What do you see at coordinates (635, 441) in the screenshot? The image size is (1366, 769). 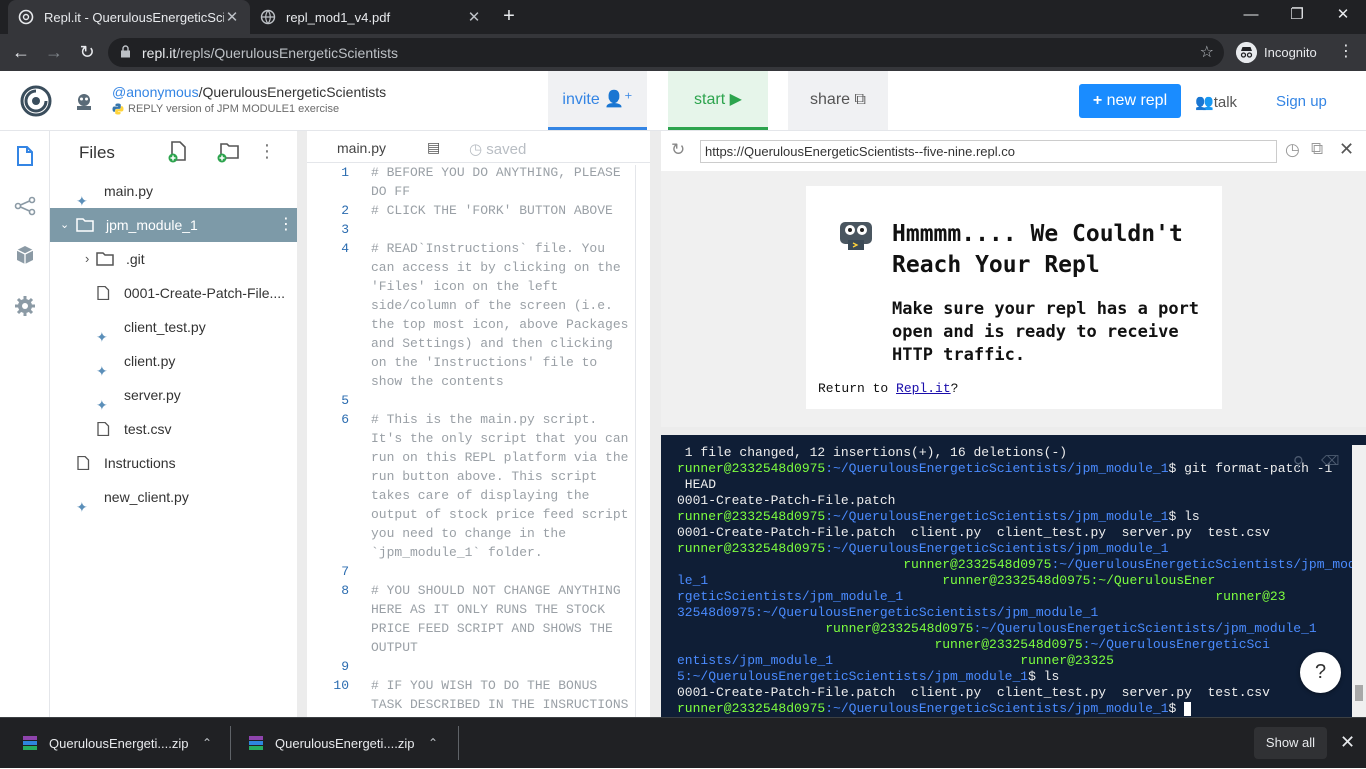 I see `editor-scrollbar-track` at bounding box center [635, 441].